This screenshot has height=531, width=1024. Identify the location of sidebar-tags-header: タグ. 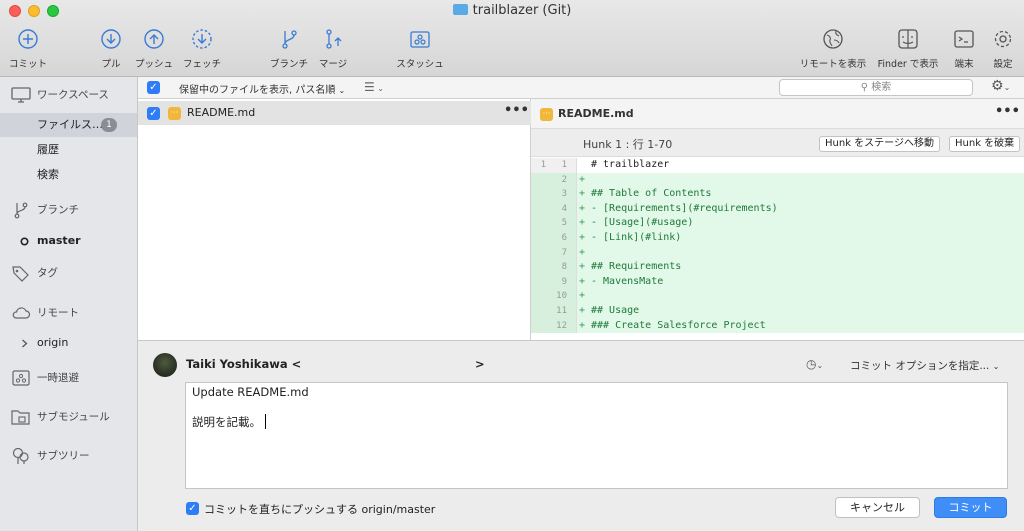
(68, 273).